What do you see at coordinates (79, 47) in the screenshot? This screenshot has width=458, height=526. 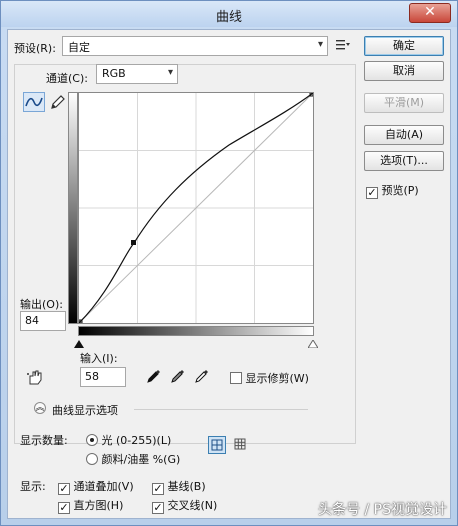 I see `preset-value: 自定` at bounding box center [79, 47].